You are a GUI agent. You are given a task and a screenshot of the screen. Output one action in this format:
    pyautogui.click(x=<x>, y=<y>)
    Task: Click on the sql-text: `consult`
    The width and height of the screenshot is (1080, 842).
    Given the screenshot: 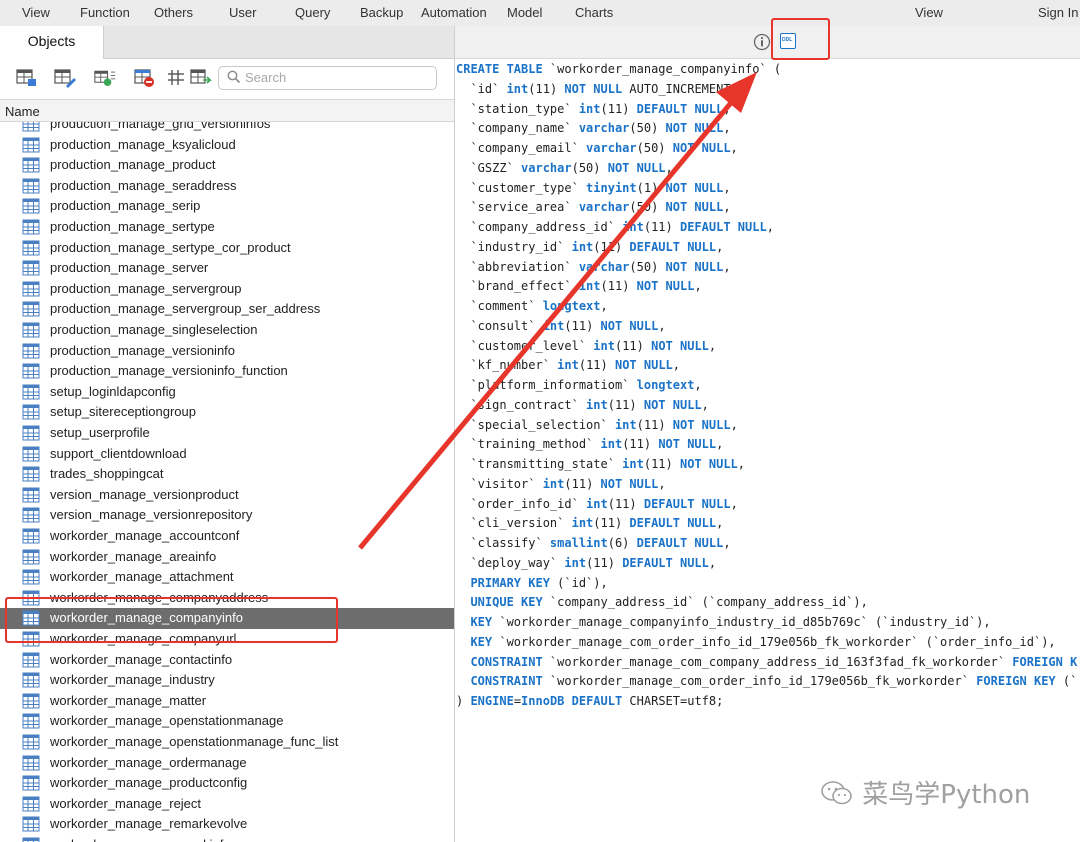 What is the action you would take?
    pyautogui.click(x=499, y=325)
    